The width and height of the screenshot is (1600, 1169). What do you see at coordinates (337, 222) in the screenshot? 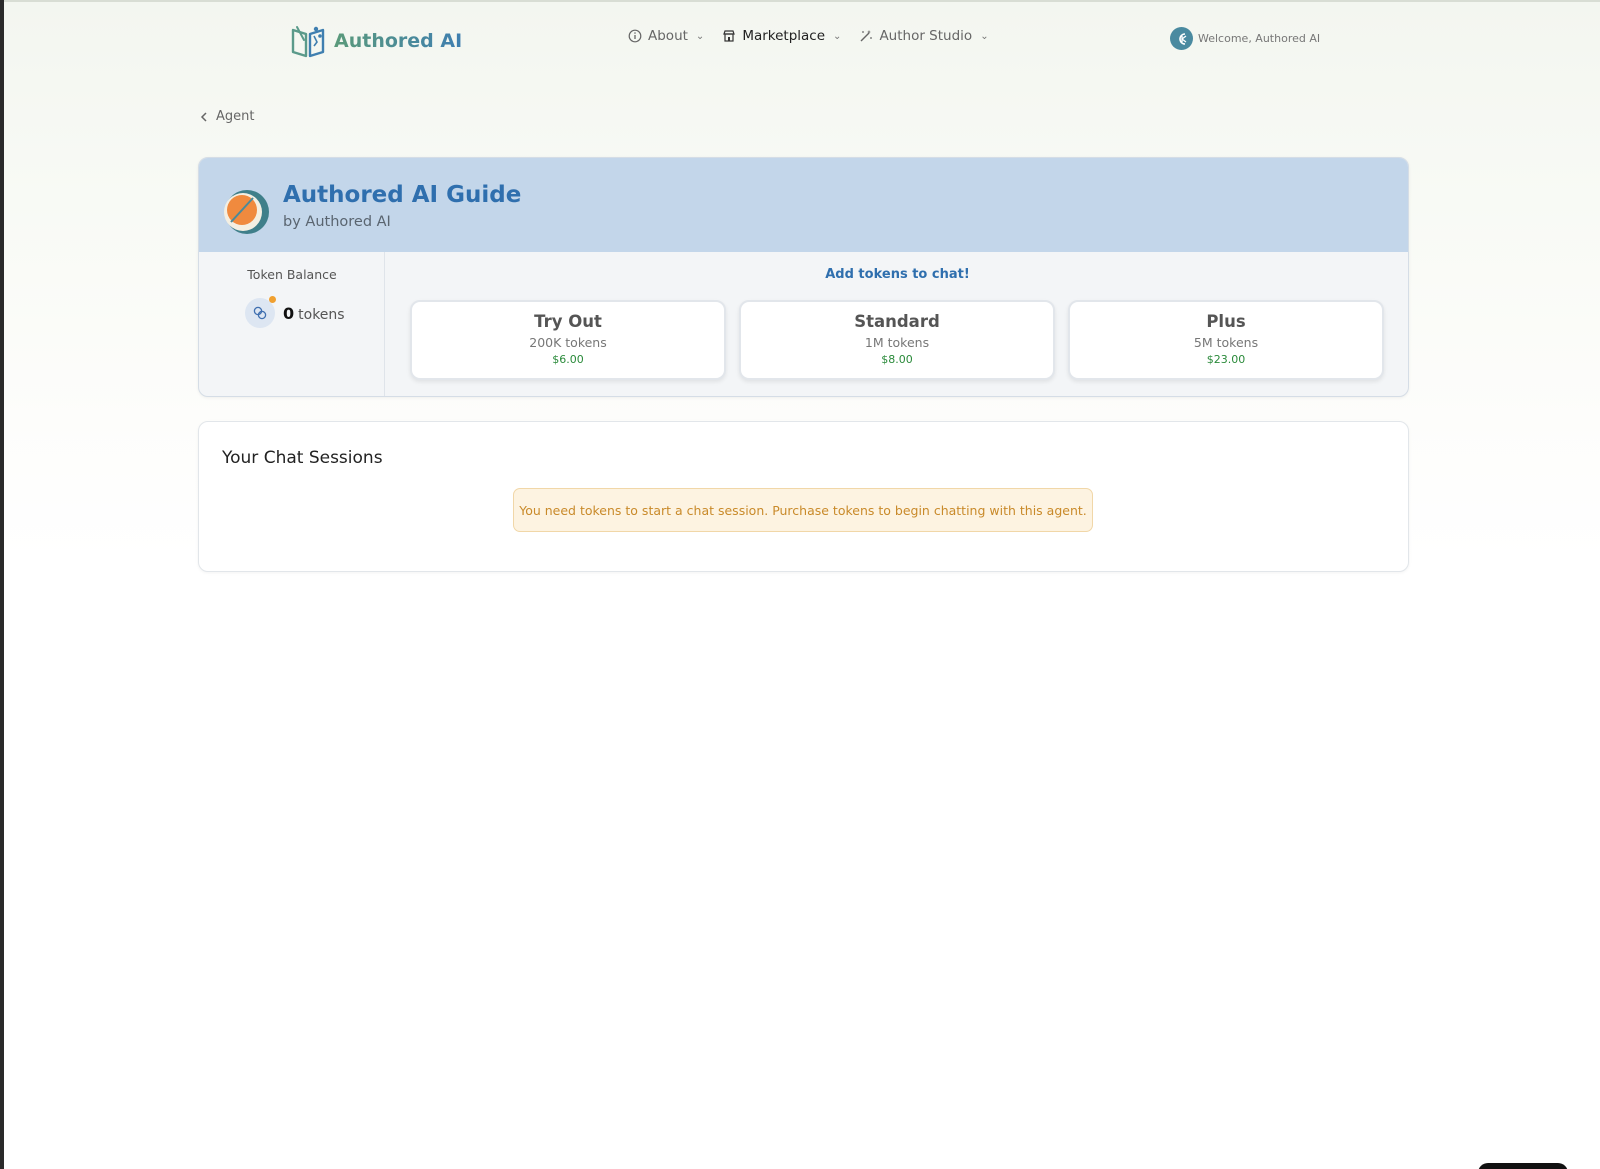
I see `agent-byline: by Authored AI` at bounding box center [337, 222].